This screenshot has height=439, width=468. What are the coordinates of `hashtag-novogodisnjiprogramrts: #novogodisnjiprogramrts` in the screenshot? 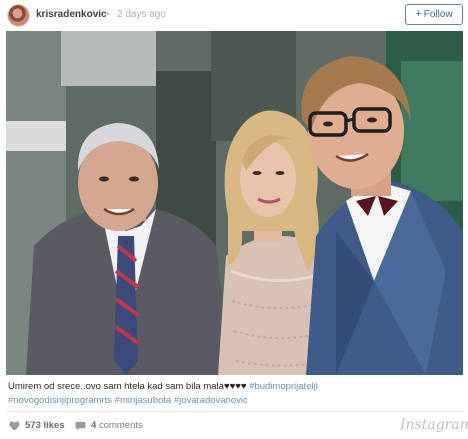 It's located at (60, 400).